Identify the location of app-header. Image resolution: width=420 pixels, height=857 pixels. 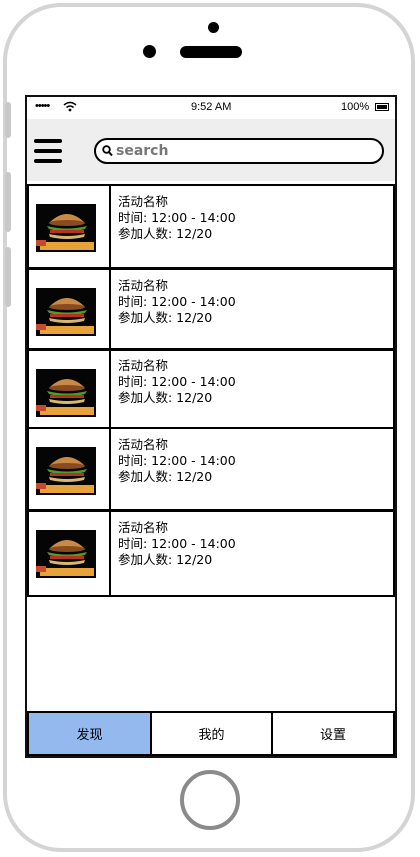
(211, 150).